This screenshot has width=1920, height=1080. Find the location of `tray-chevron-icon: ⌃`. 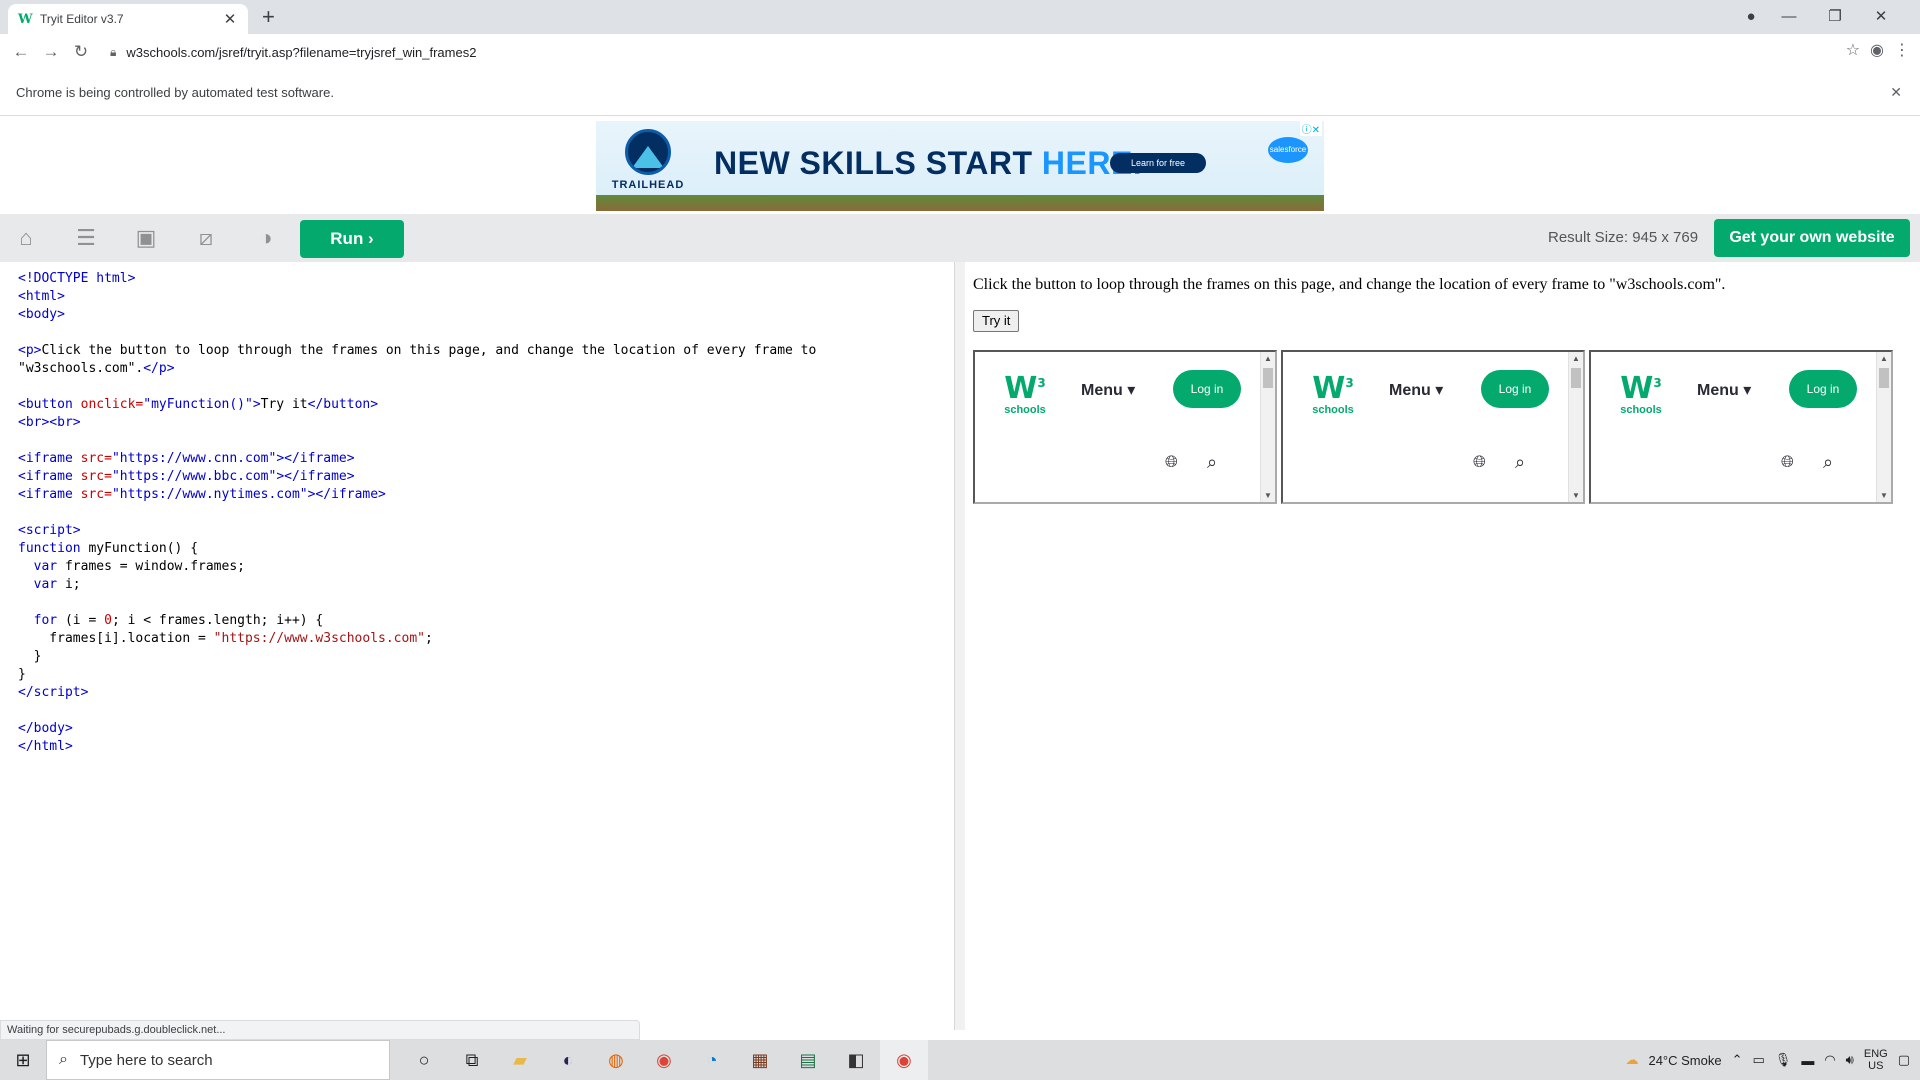

tray-chevron-icon: ⌃ is located at coordinates (1737, 1060).